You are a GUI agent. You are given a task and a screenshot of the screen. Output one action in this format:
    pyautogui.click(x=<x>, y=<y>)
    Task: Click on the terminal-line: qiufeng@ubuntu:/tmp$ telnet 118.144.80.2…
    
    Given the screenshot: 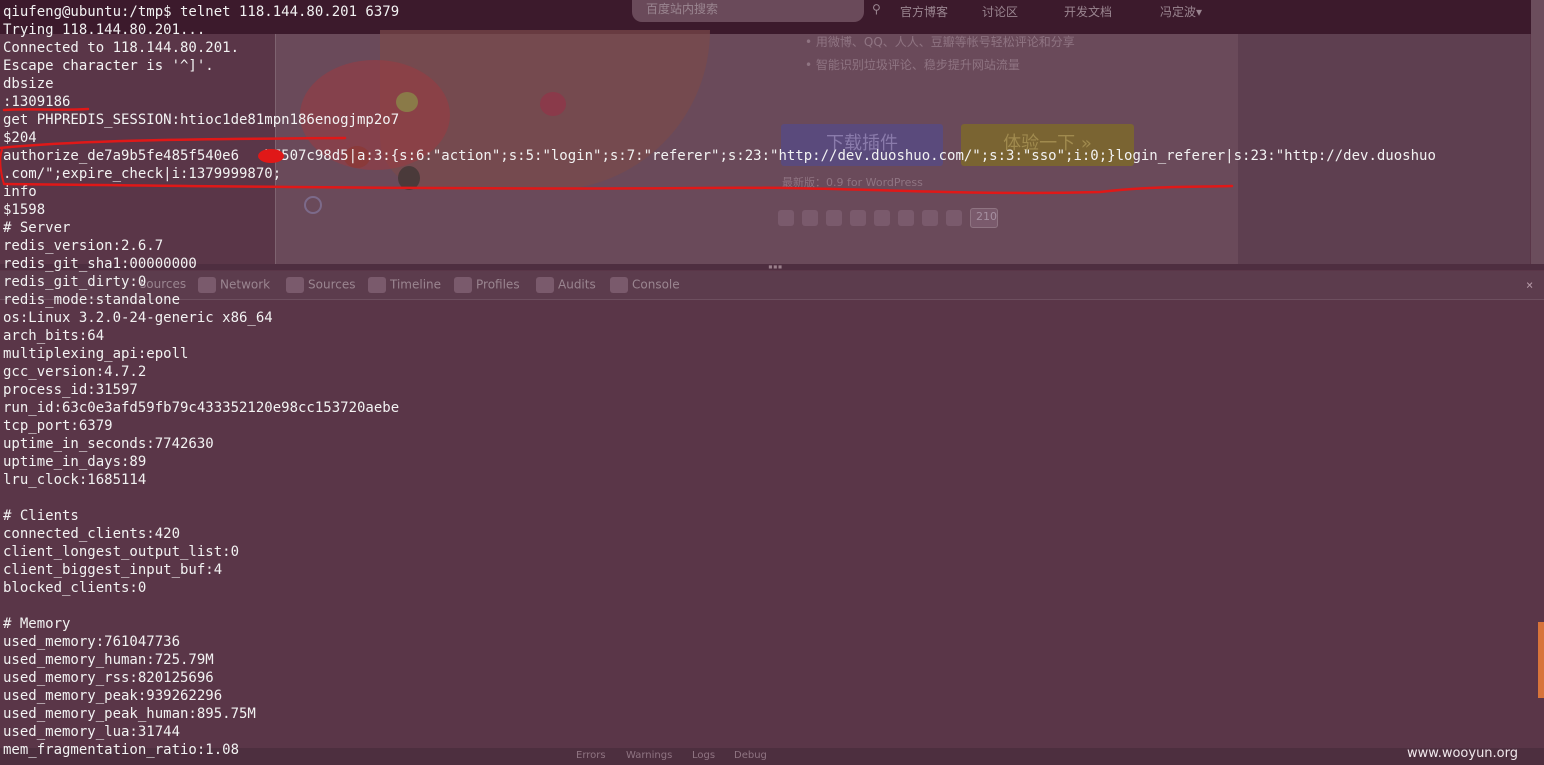 What is the action you would take?
    pyautogui.click(x=201, y=12)
    